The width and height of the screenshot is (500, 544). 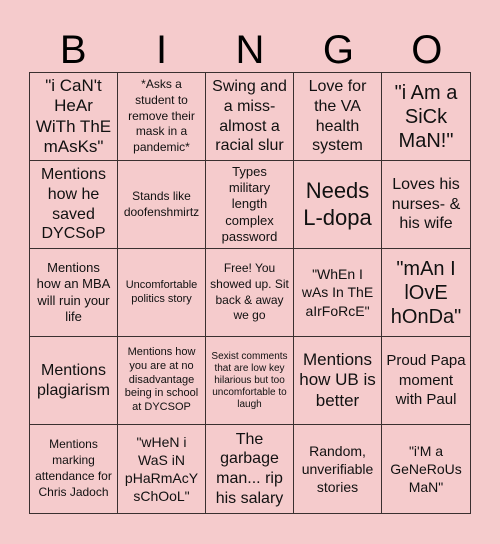 I want to click on bingo-cell: Needs L-dopa, so click(x=338, y=205).